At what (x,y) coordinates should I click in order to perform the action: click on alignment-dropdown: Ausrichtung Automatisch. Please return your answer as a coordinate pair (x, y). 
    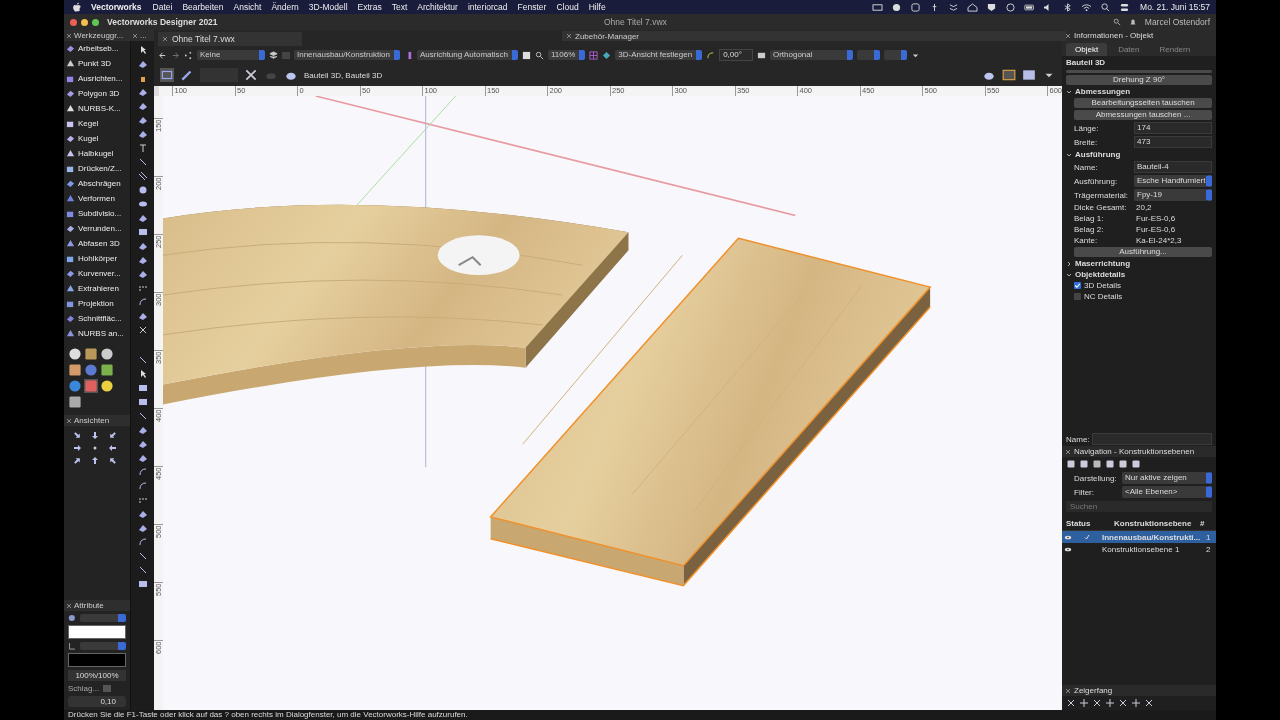
    Looking at the image, I should click on (467, 55).